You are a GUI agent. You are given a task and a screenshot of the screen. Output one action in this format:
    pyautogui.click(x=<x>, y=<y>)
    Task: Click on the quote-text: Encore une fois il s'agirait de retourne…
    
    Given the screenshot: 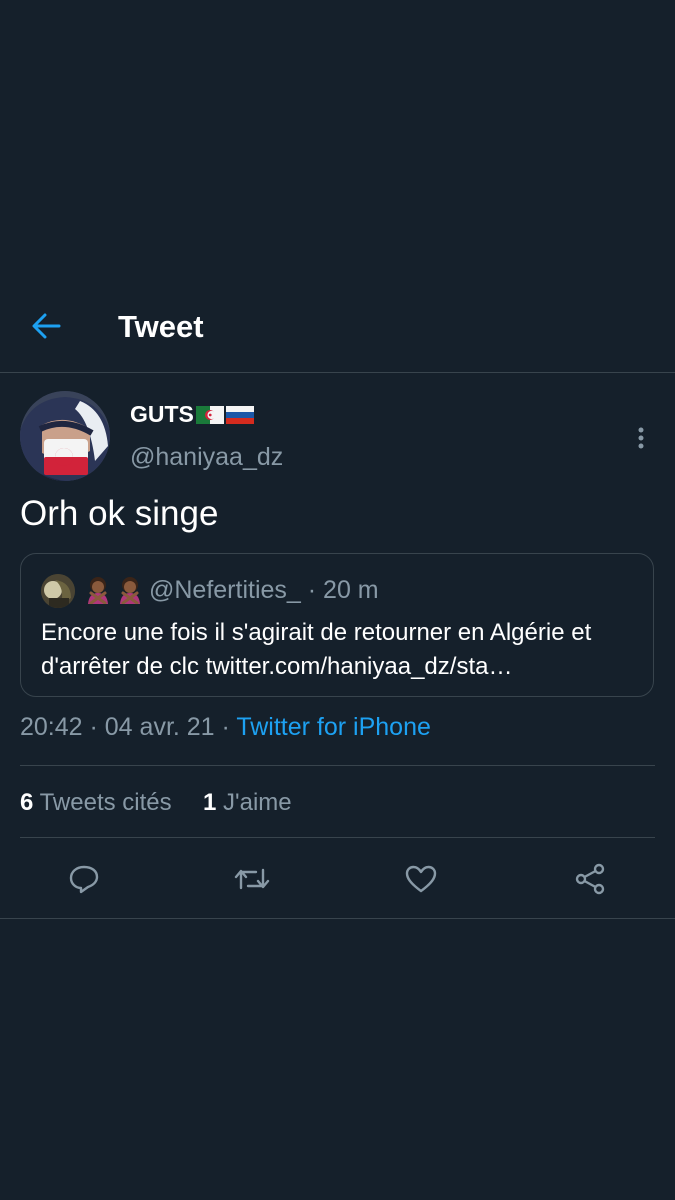 What is the action you would take?
    pyautogui.click(x=316, y=649)
    